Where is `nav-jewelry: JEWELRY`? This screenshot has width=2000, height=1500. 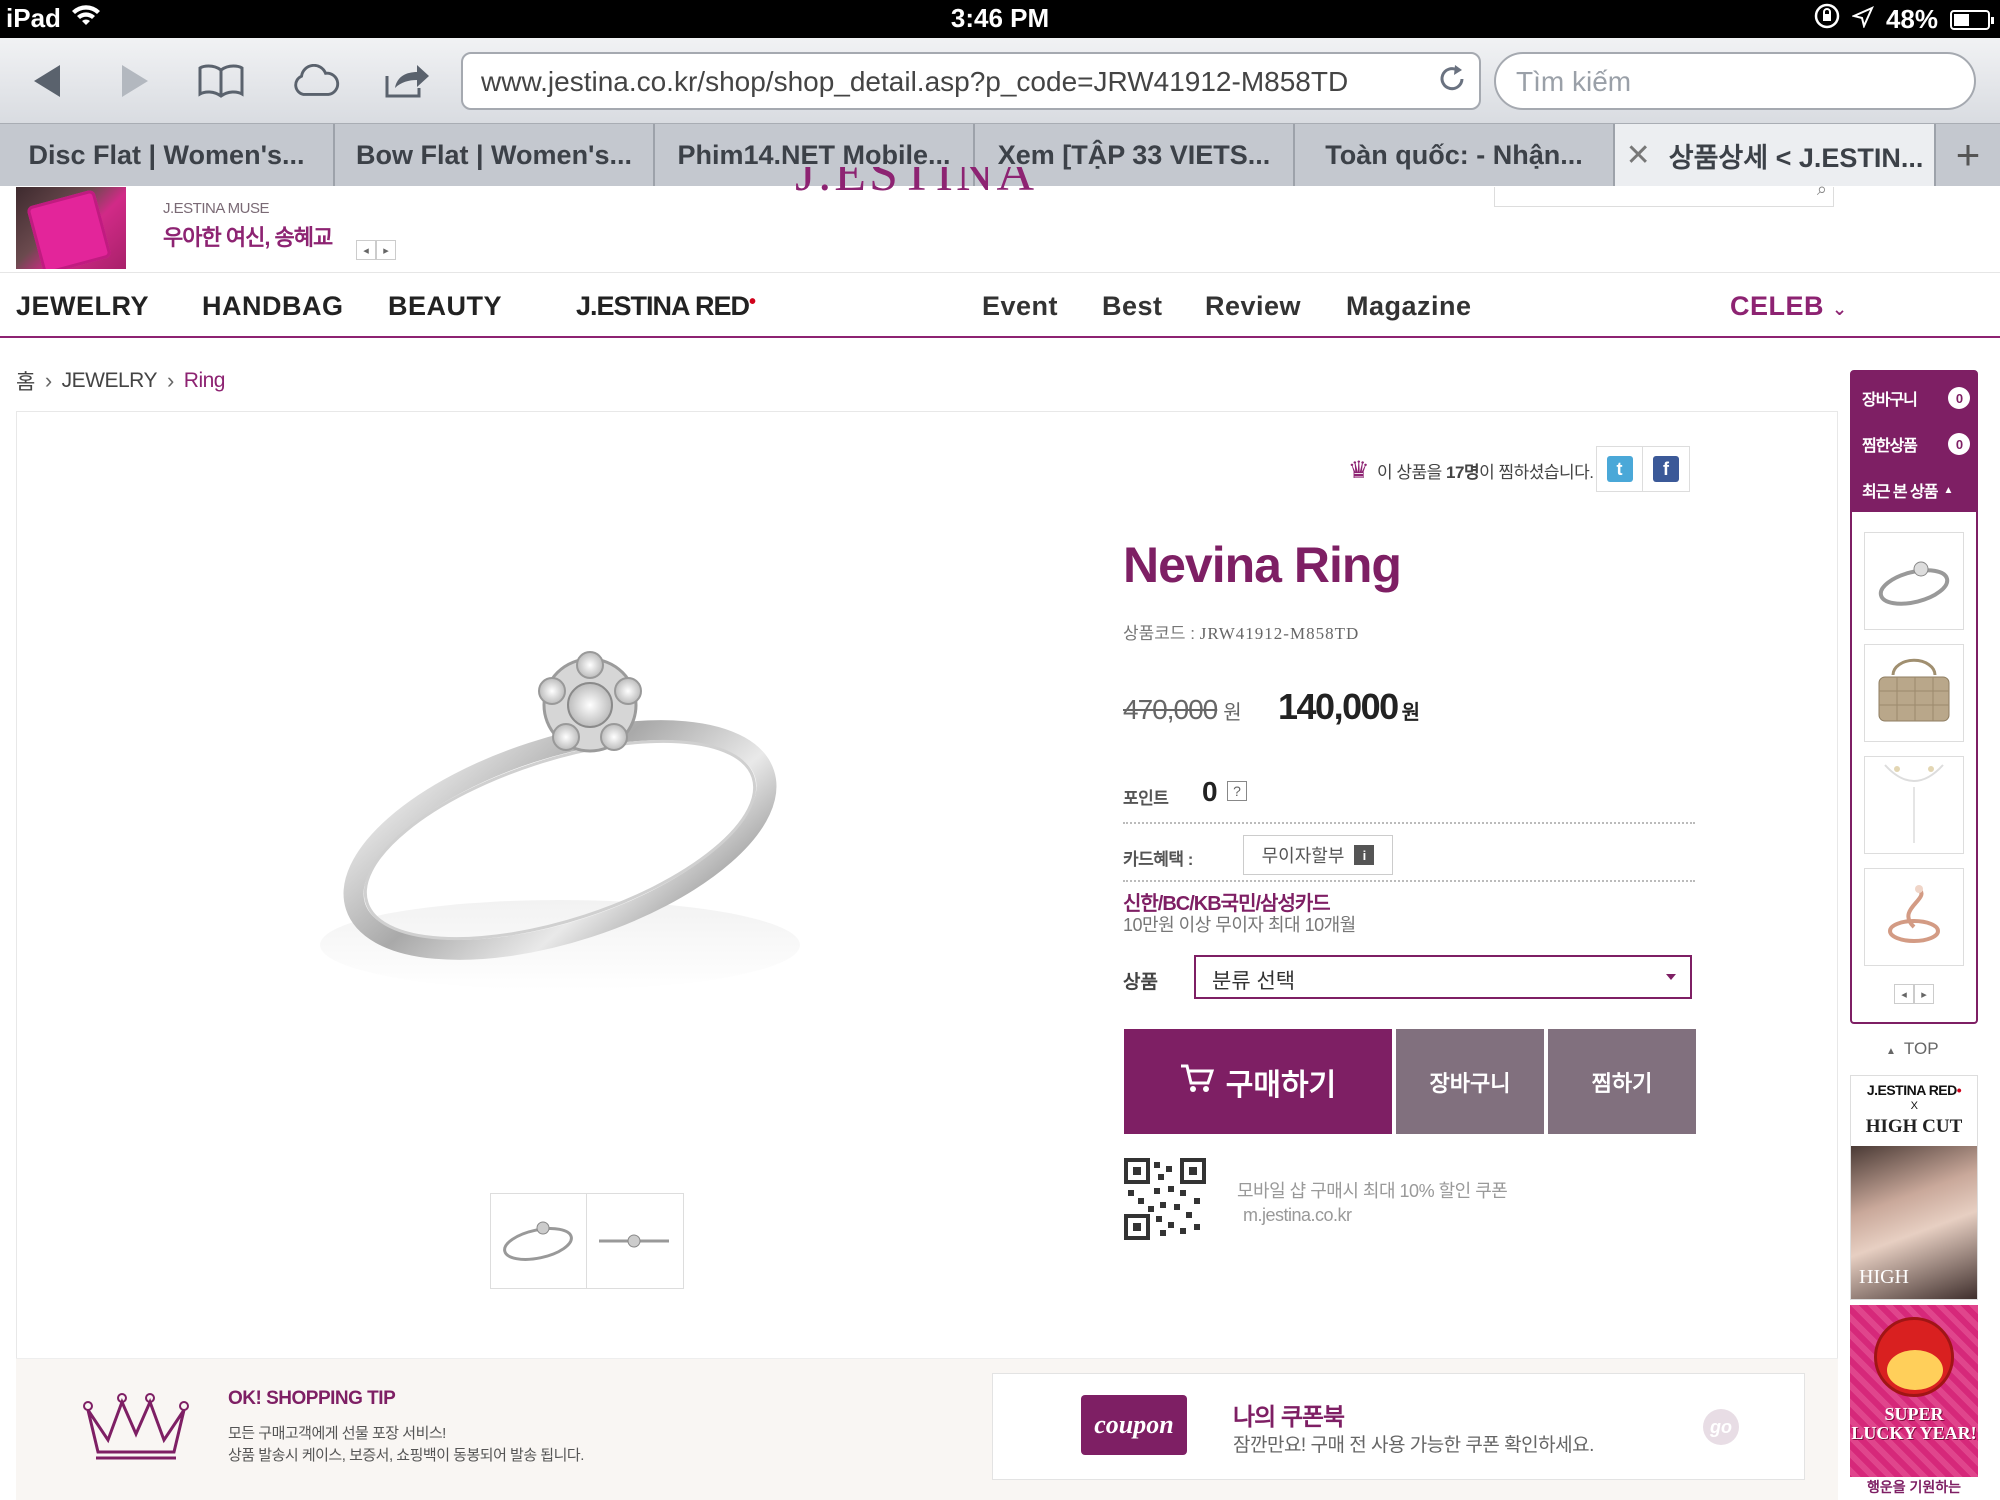
nav-jewelry: JEWELRY is located at coordinates (82, 306).